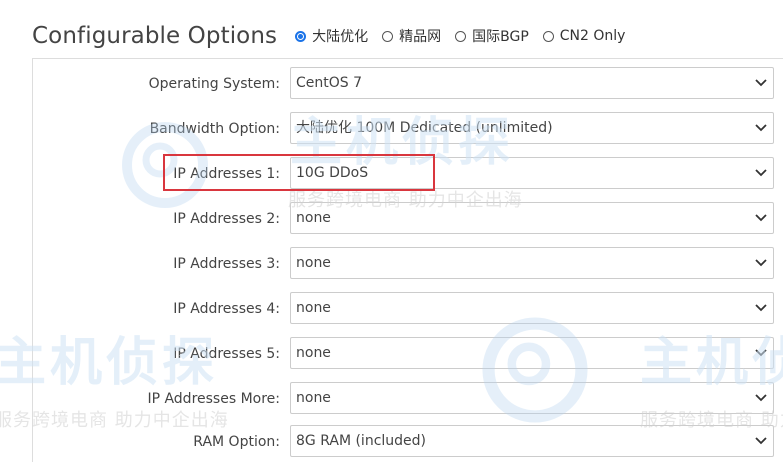 The height and width of the screenshot is (462, 783). Describe the element at coordinates (236, 442) in the screenshot. I see `option-label: RAM Option:` at that location.